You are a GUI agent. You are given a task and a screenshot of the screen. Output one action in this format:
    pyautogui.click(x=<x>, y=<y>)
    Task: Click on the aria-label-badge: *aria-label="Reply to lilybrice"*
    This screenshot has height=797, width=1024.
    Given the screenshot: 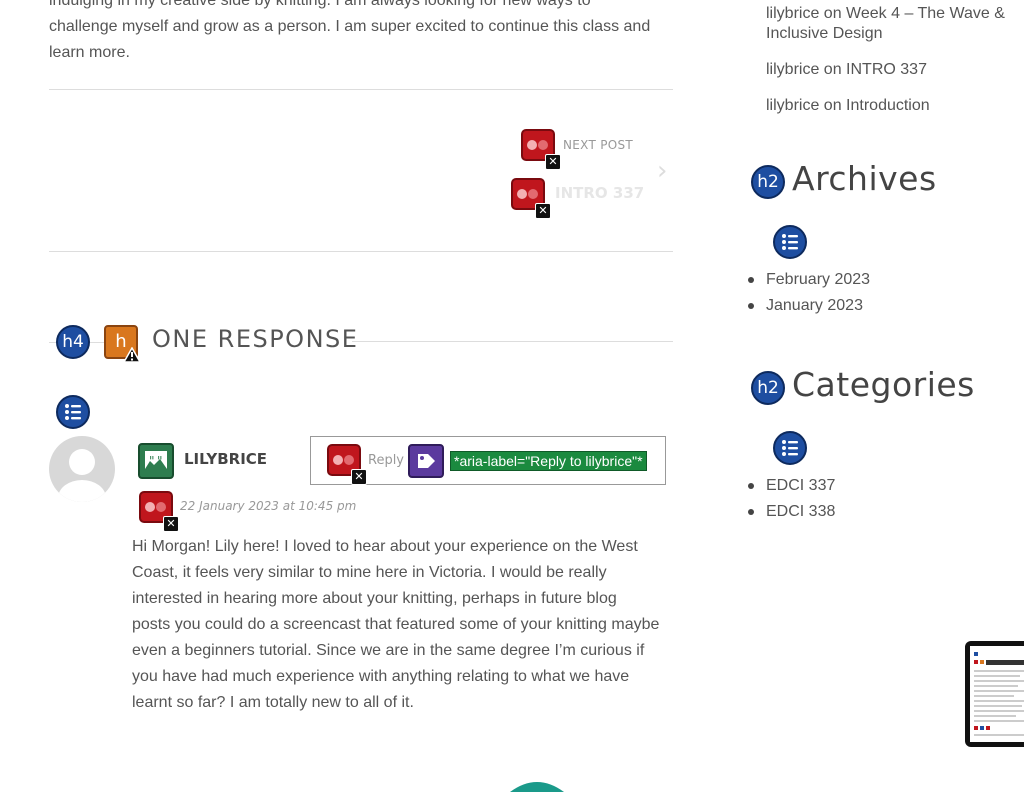 What is the action you would take?
    pyautogui.click(x=548, y=461)
    